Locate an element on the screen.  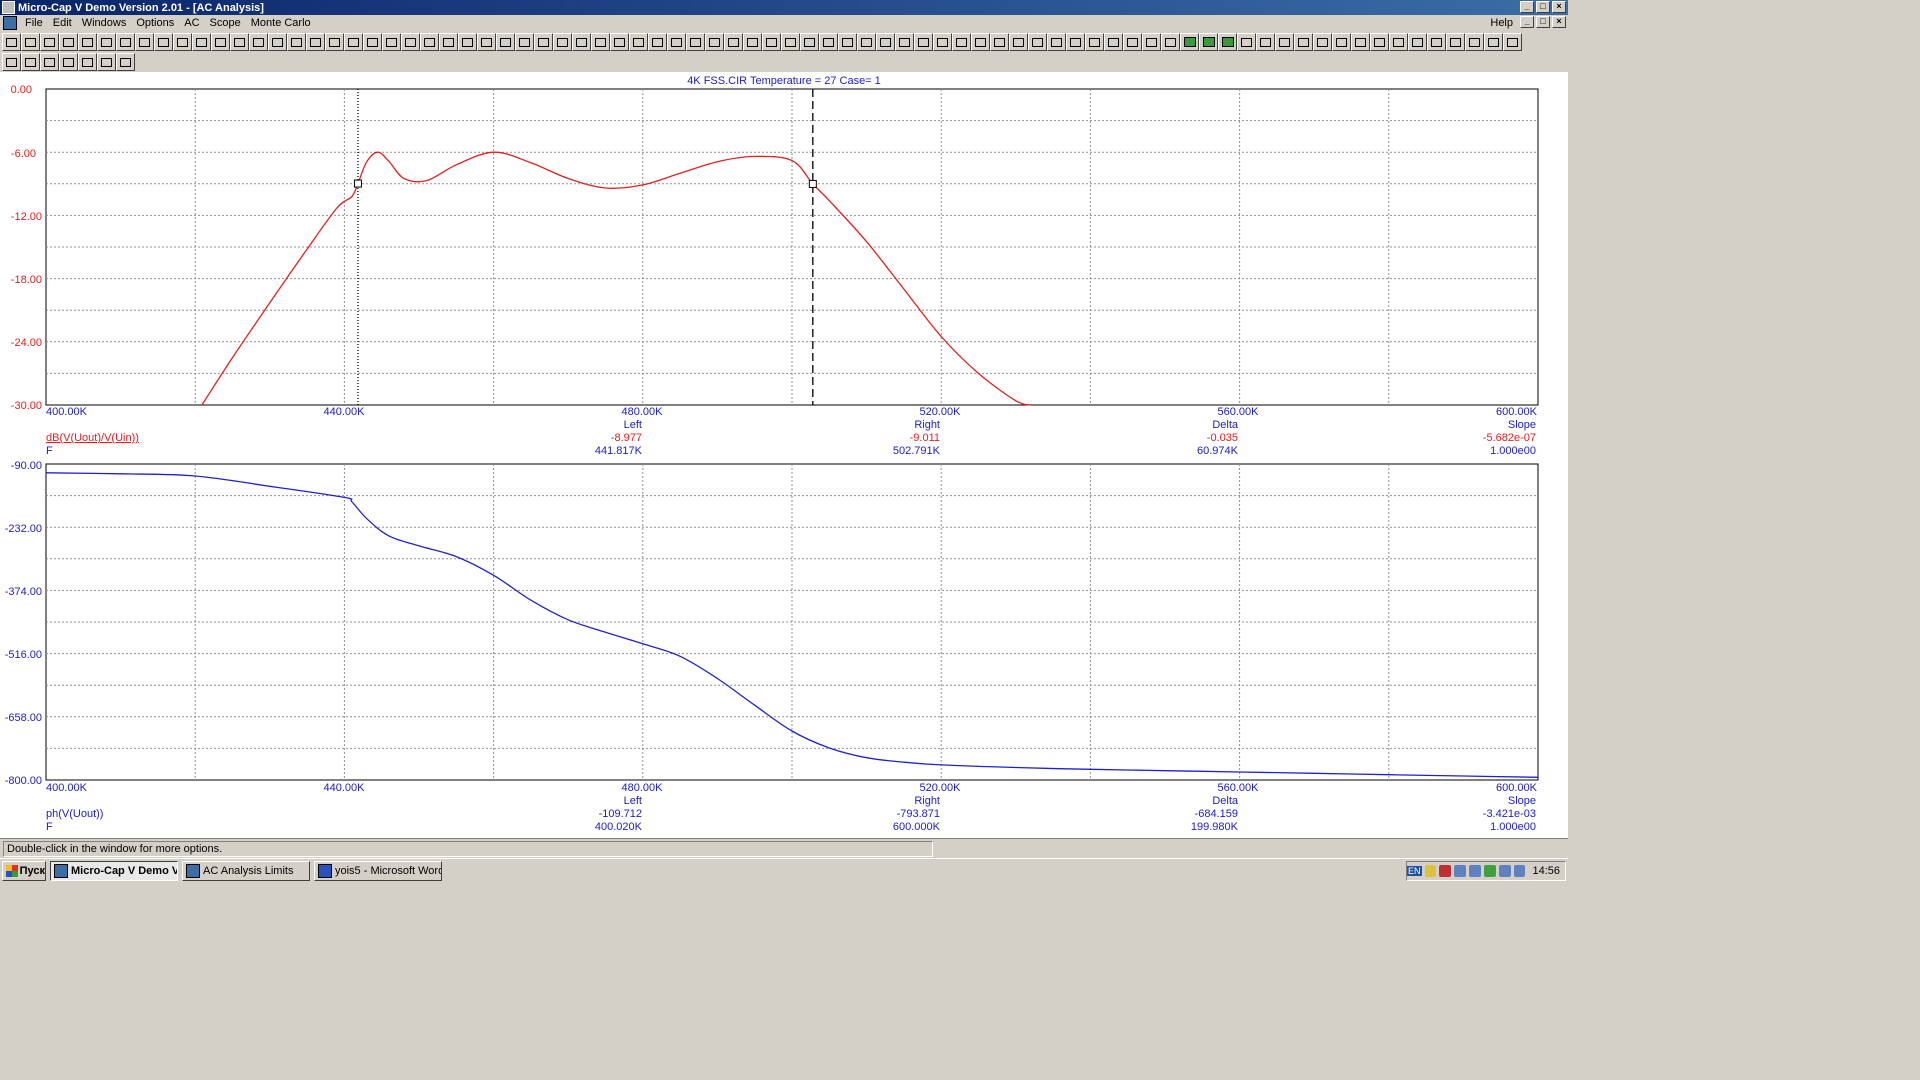
toolbar-button-65-icon is located at coordinates (1227, 42).